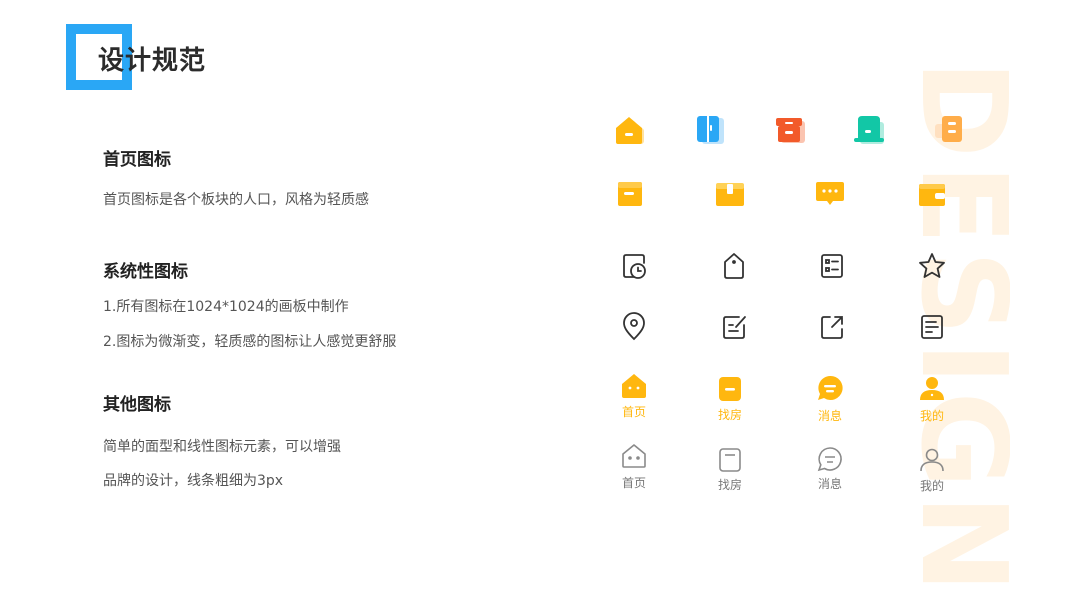 Image resolution: width=1071 pixels, height=600 pixels. I want to click on nav-label-message: 消息, so click(830, 483).